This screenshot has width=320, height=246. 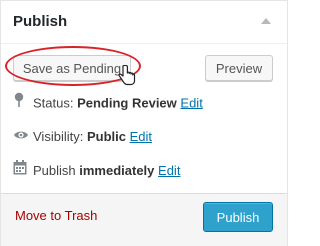 What do you see at coordinates (127, 103) in the screenshot?
I see `status-value: Pending Review` at bounding box center [127, 103].